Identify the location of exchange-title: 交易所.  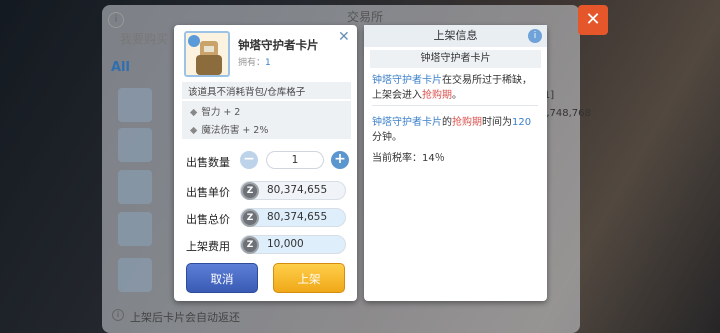
(365, 17).